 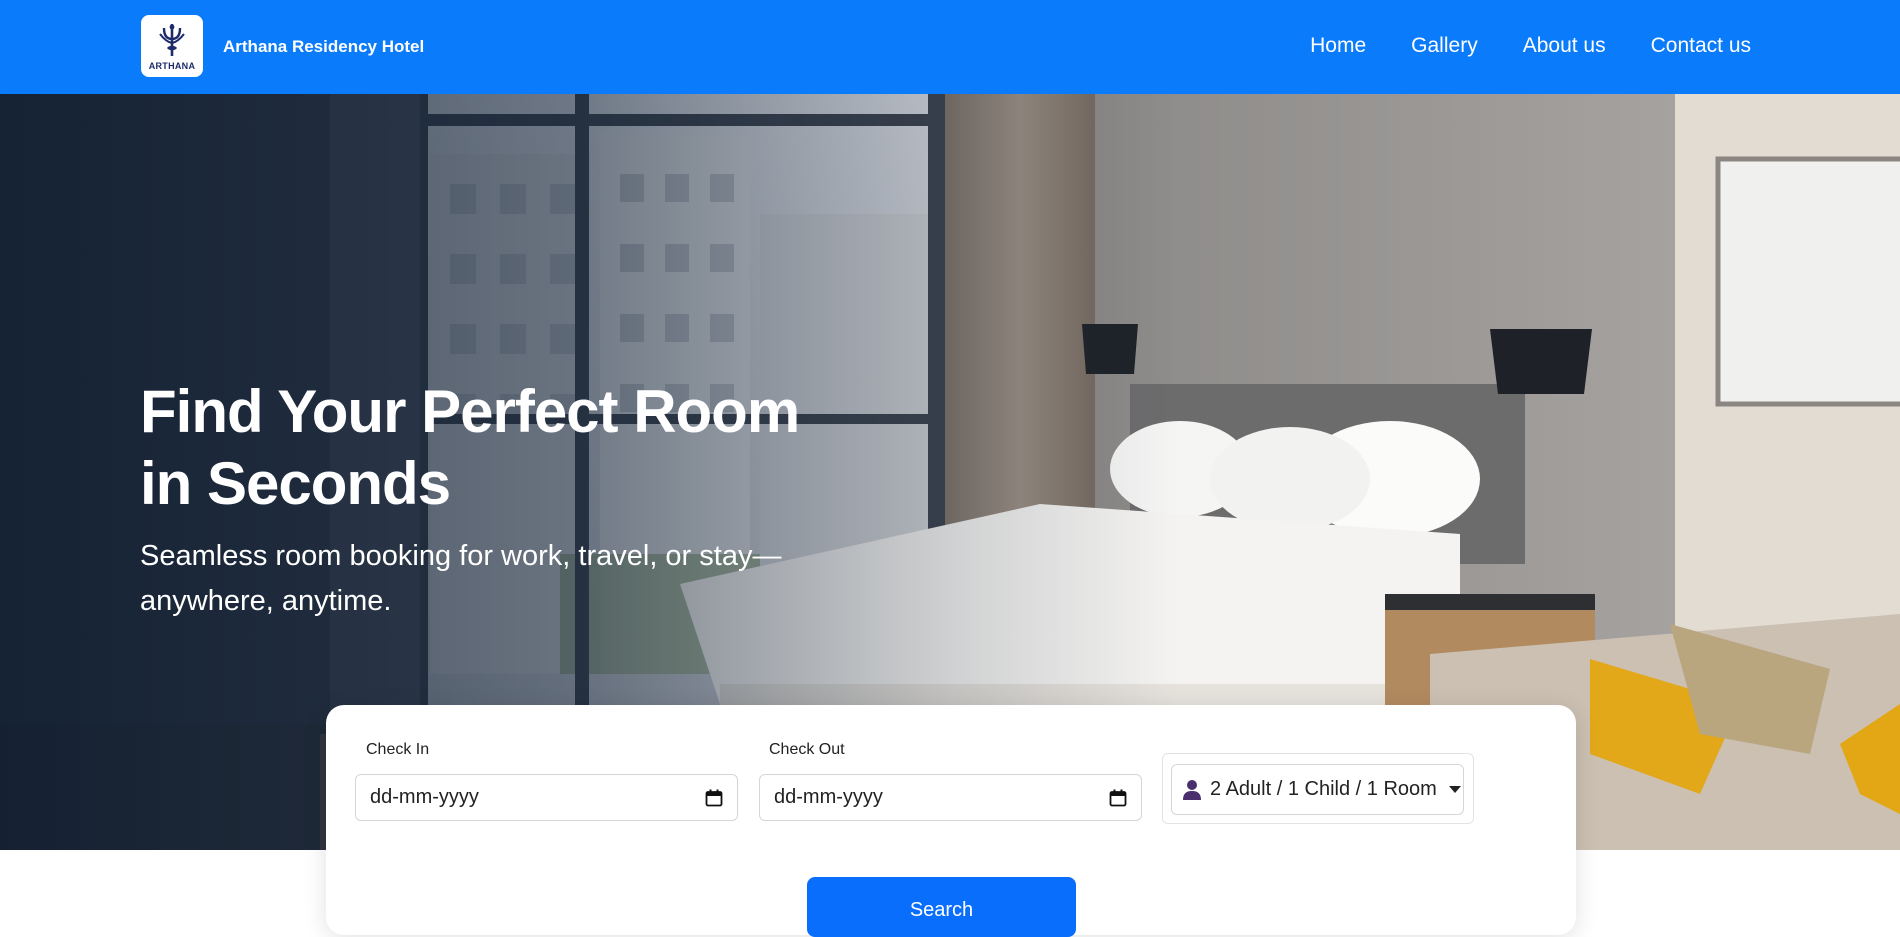 I want to click on check-out-label: Check Out, so click(x=807, y=749).